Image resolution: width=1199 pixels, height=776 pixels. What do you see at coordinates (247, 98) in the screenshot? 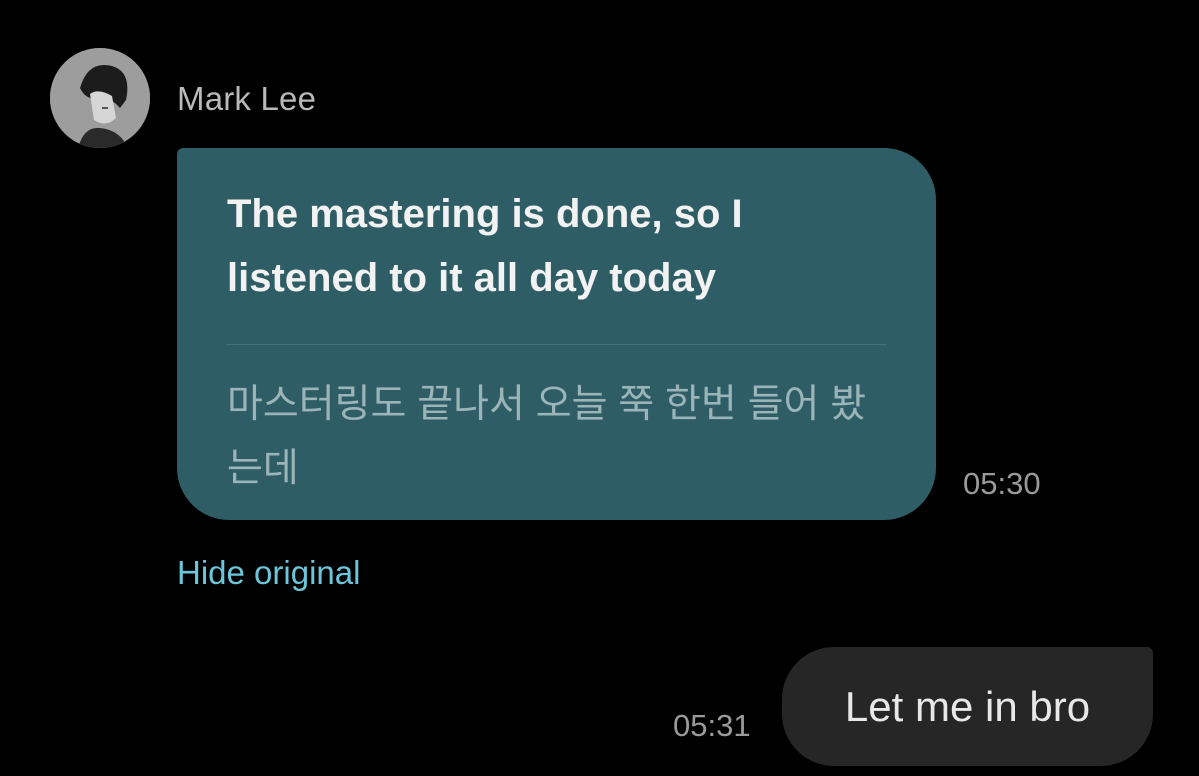
I see `sender-name: Mark Lee` at bounding box center [247, 98].